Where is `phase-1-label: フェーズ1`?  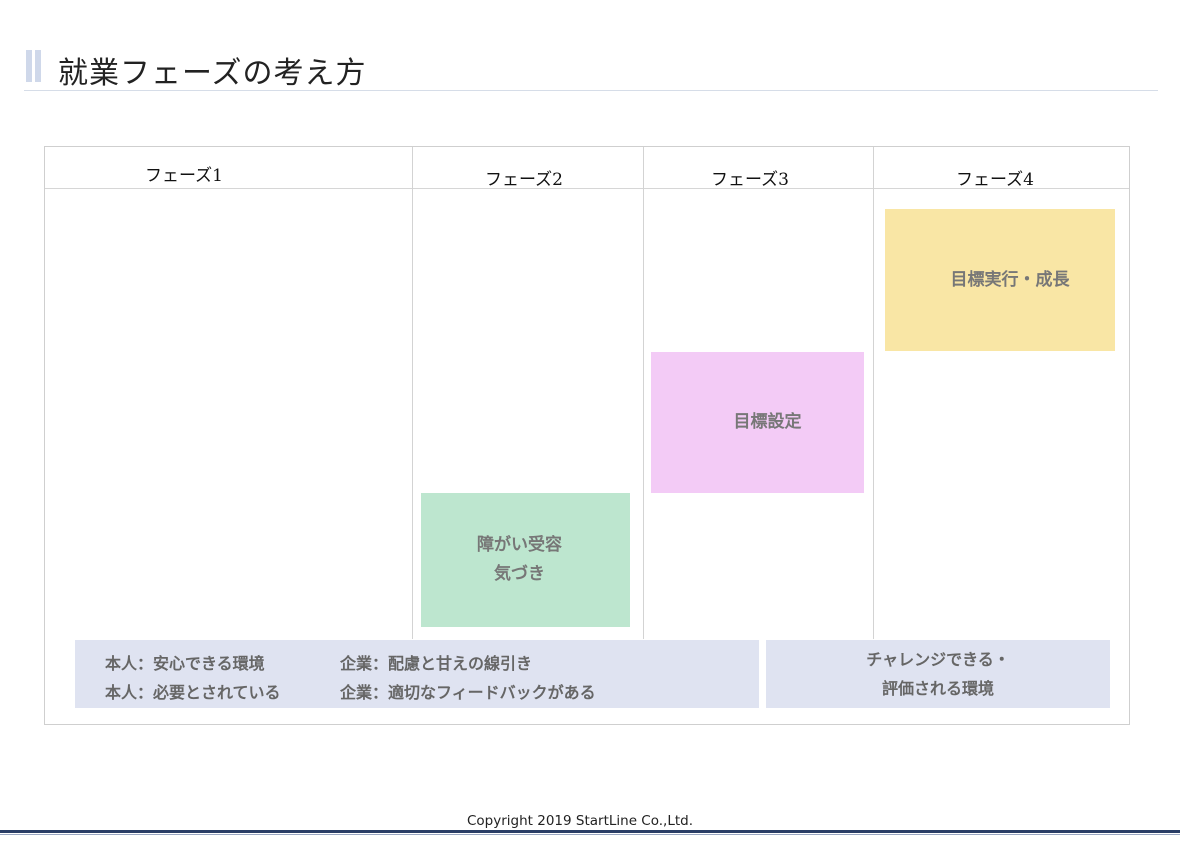 phase-1-label: フェーズ1 is located at coordinates (184, 176).